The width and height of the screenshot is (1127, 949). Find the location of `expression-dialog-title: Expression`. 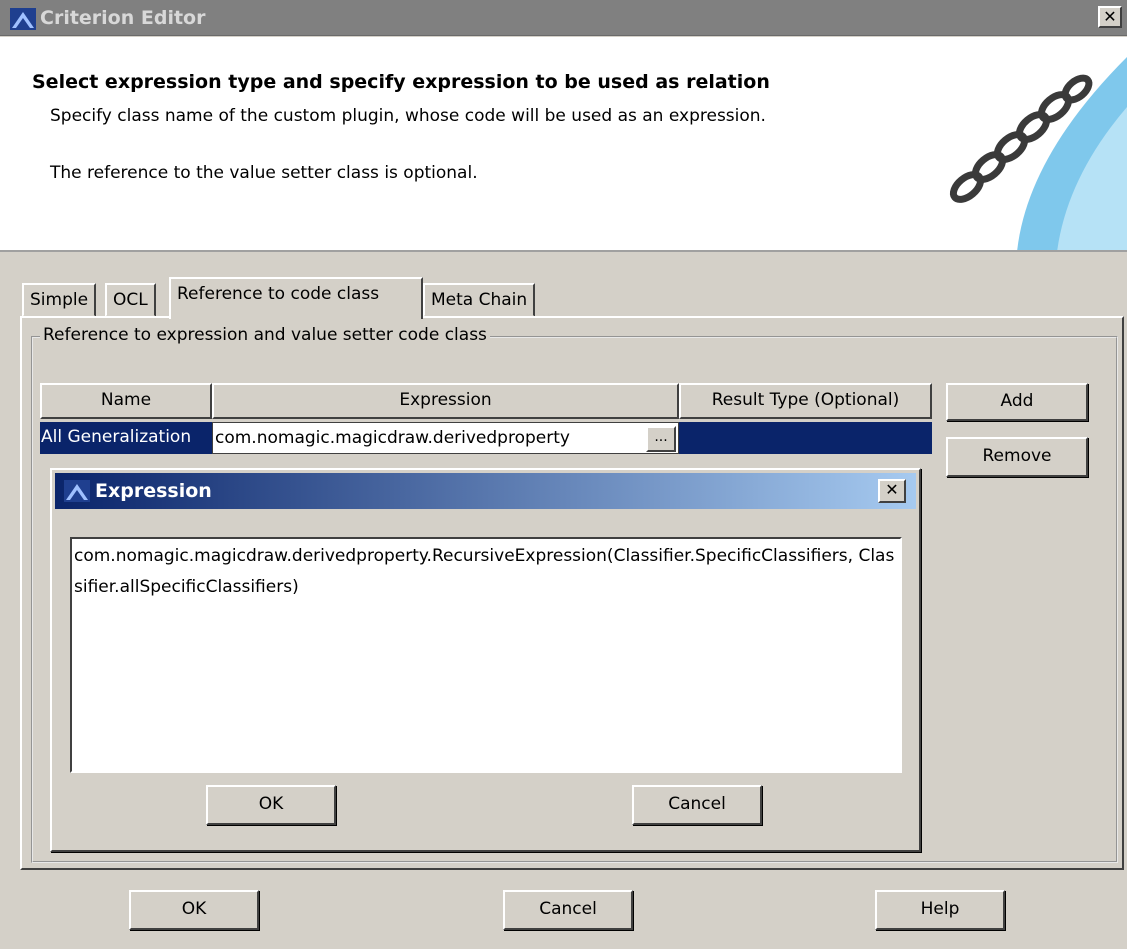

expression-dialog-title: Expression is located at coordinates (153, 491).